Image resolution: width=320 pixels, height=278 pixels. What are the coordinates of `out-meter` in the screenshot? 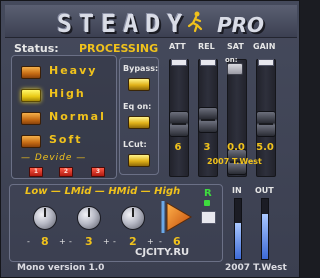 It's located at (265, 229).